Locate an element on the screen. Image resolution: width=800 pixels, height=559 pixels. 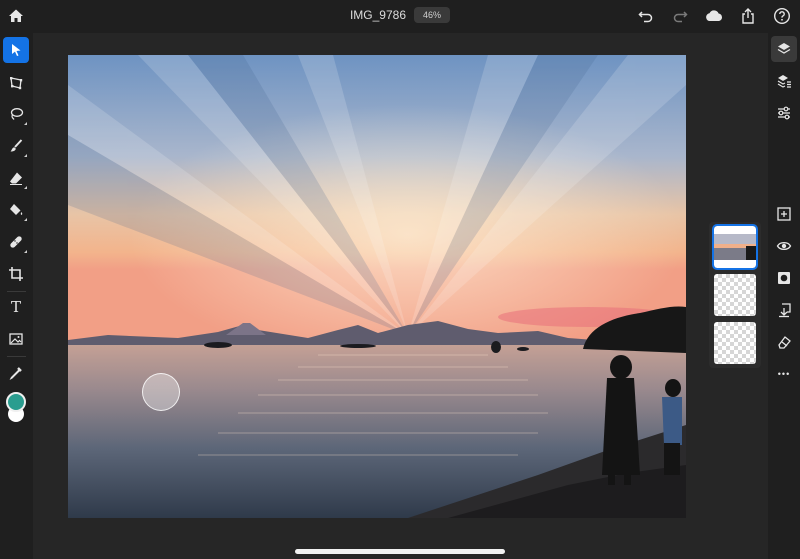
redo-icon is located at coordinates (680, 16).